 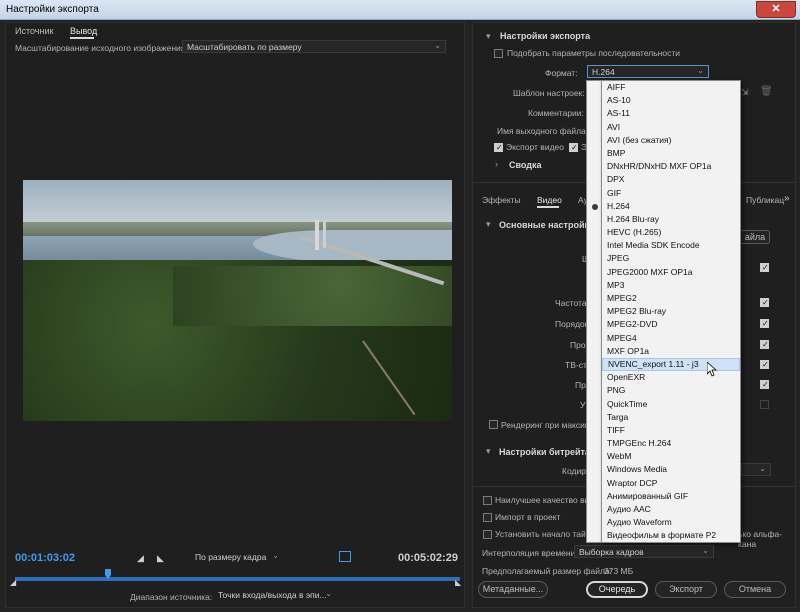 What do you see at coordinates (496, 164) in the screenshot?
I see `expand-icon: ›` at bounding box center [496, 164].